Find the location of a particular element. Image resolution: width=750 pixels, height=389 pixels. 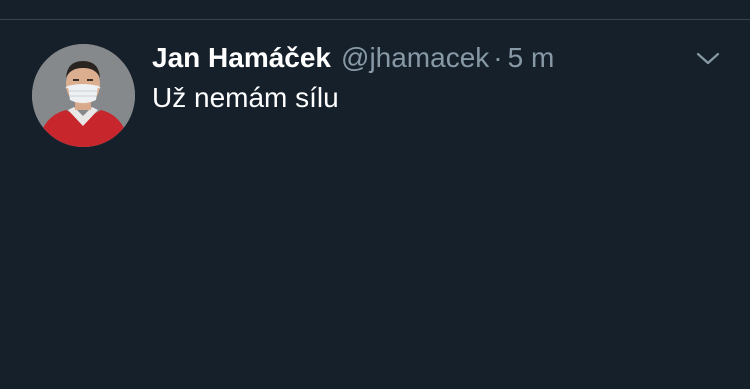

avatar is located at coordinates (83, 95).